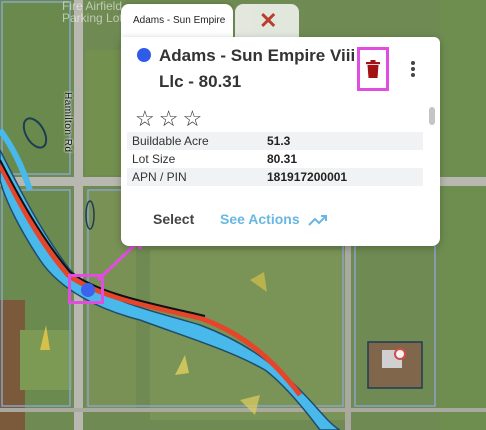  Describe the element at coordinates (342, 177) in the screenshot. I see `attr-value: 181917200001` at that location.